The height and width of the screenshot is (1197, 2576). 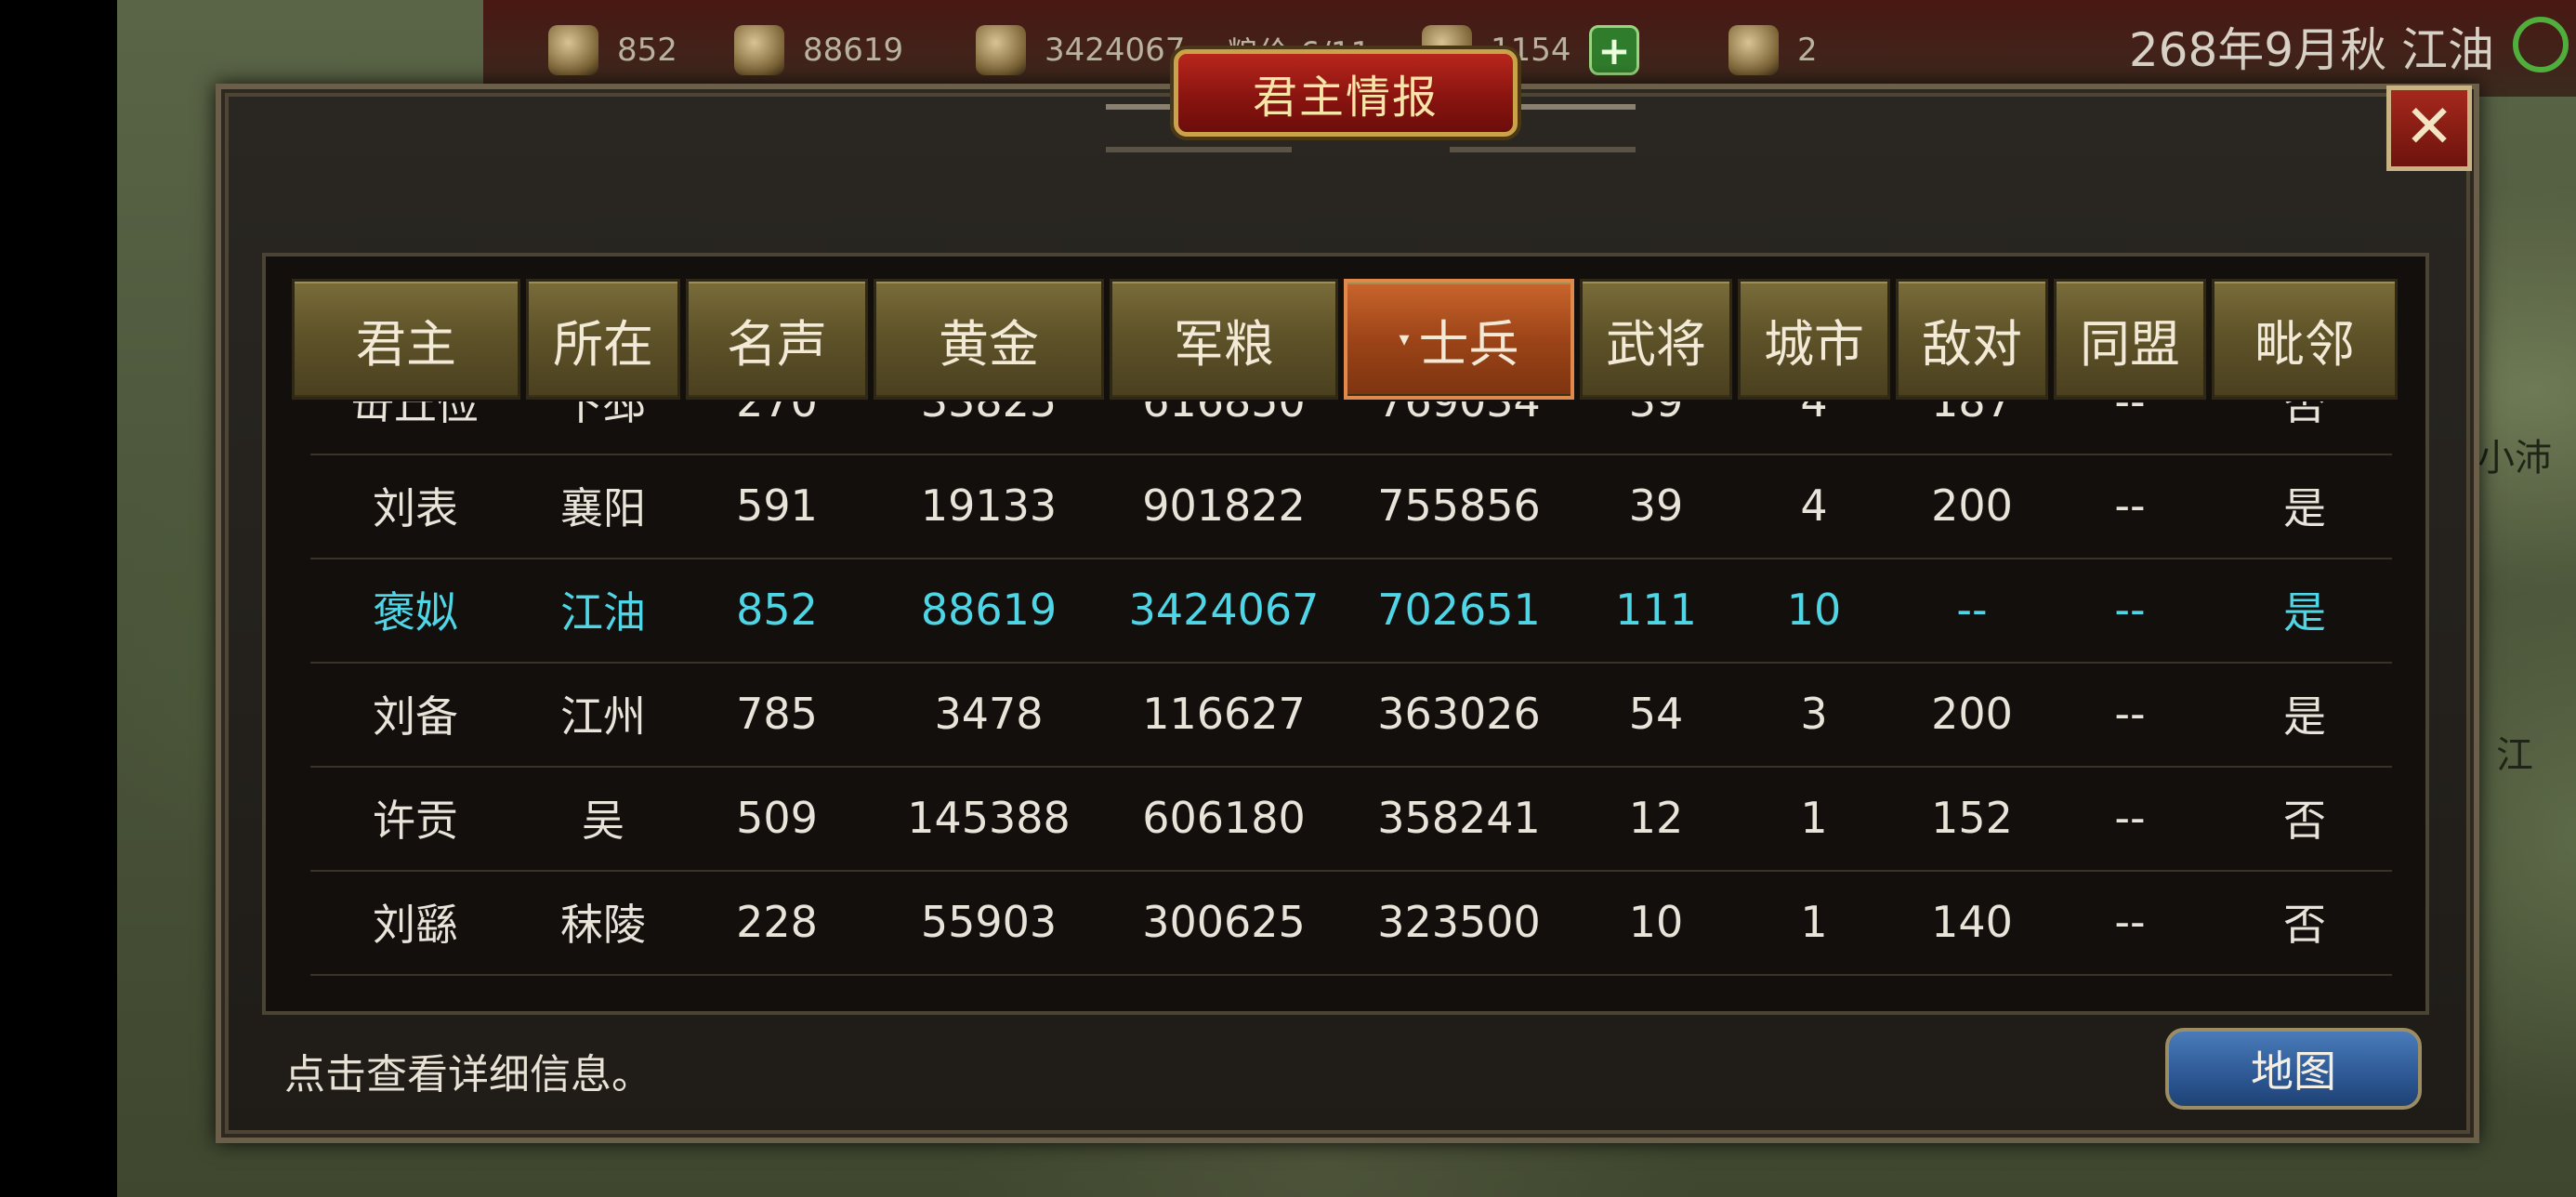 What do you see at coordinates (415, 925) in the screenshot?
I see `cell-ruler: 刘繇` at bounding box center [415, 925].